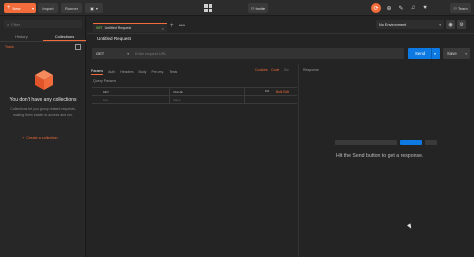 This screenshot has height=257, width=474. Describe the element at coordinates (43, 24) in the screenshot. I see `filter-field: ⌕ Filter` at that location.